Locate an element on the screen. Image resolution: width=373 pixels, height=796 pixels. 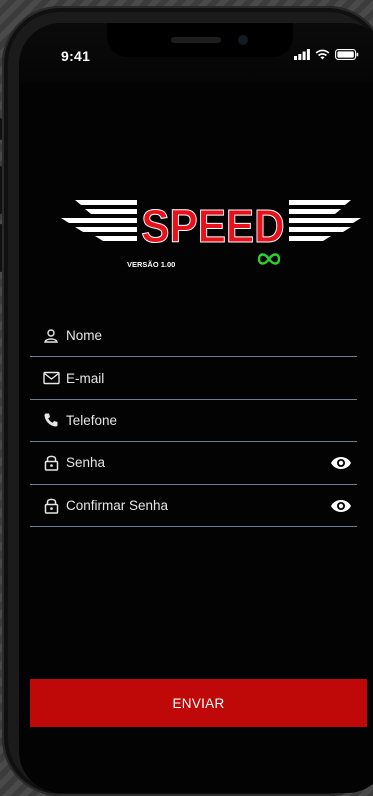
confirm-password-field-label: Confirmar Senha is located at coordinates (117, 505).